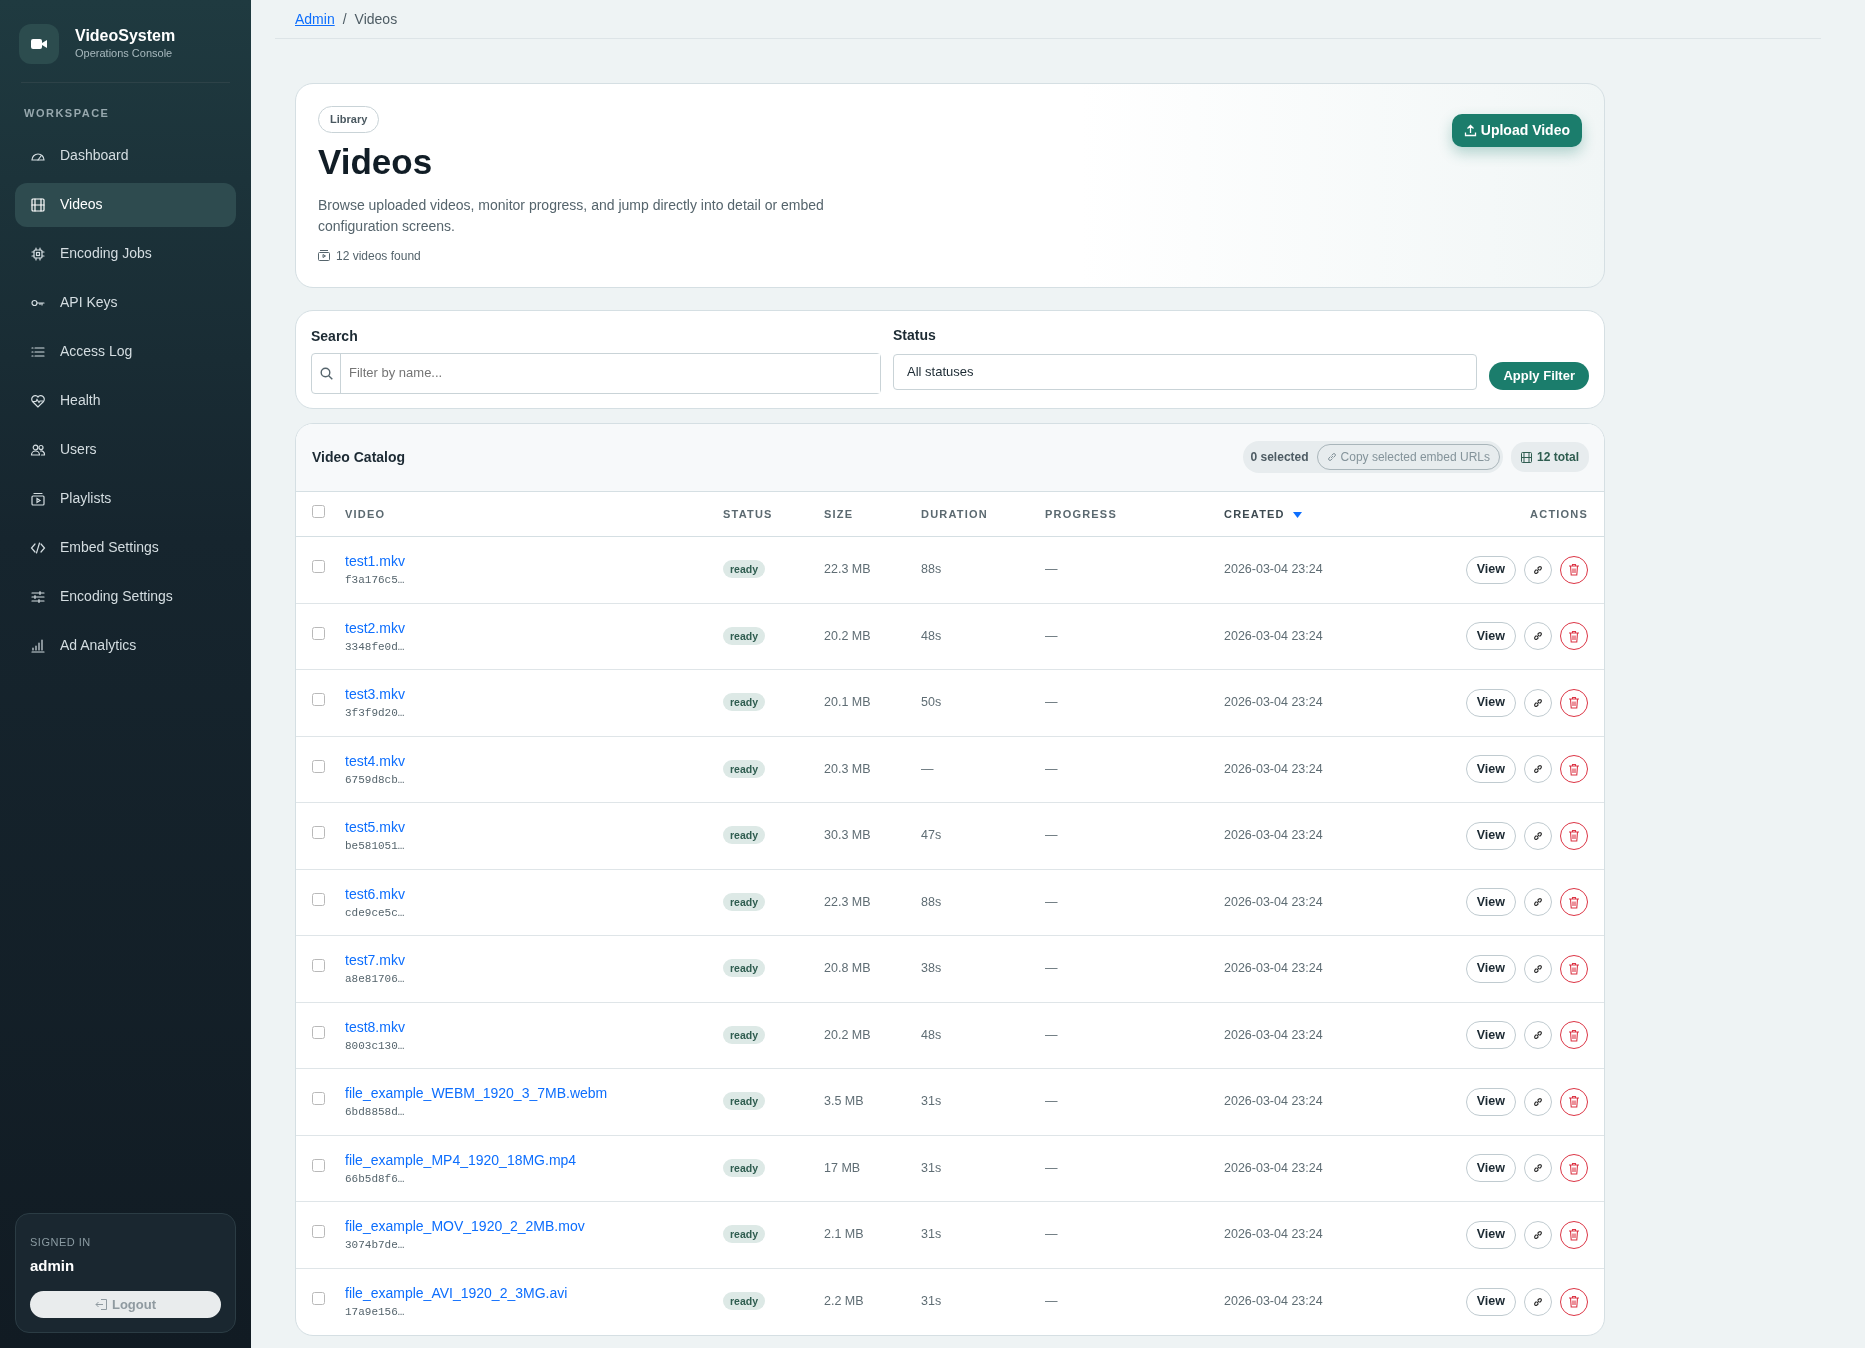  What do you see at coordinates (125, 351) in the screenshot?
I see `sidebar-item: Access Log` at bounding box center [125, 351].